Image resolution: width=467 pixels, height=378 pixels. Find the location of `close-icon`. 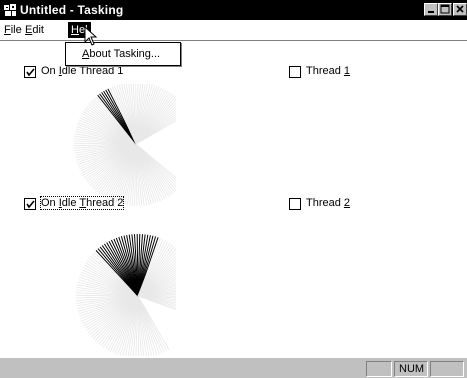

close-icon is located at coordinates (460, 9).